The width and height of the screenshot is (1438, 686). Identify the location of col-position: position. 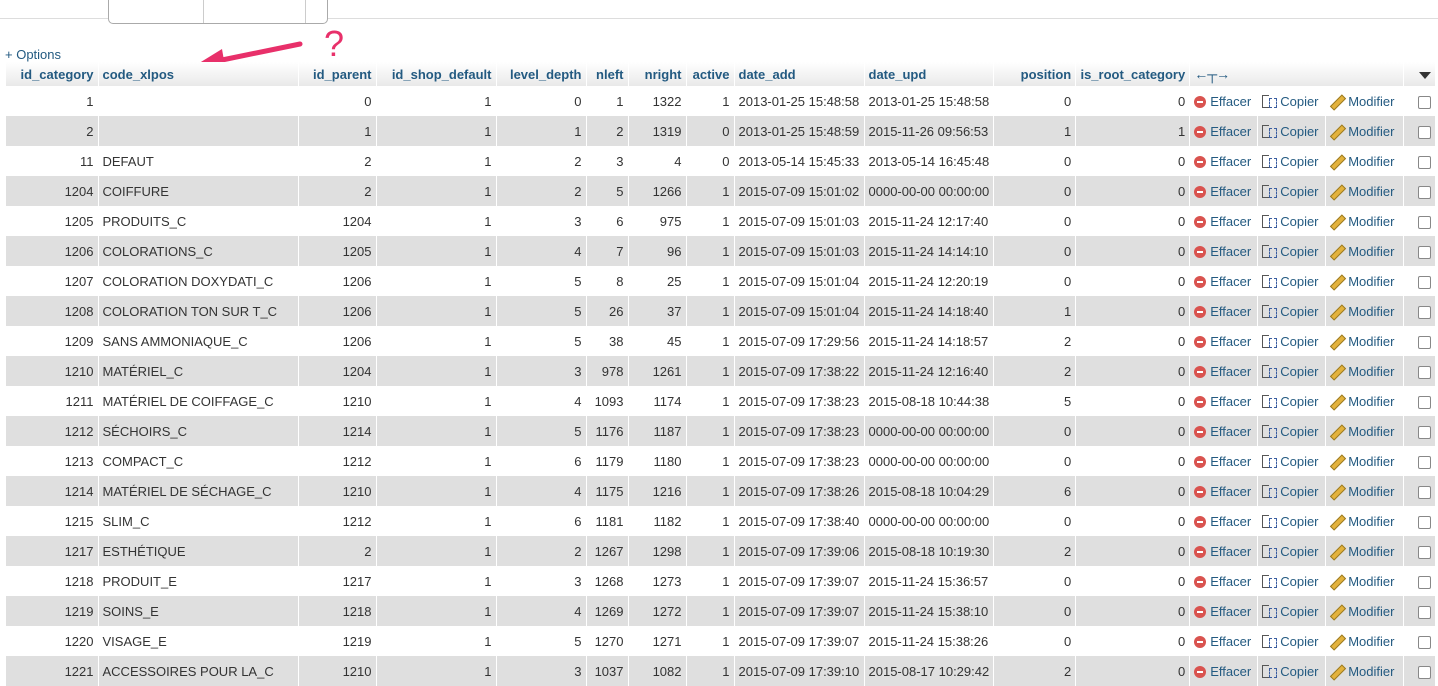
(1035, 74).